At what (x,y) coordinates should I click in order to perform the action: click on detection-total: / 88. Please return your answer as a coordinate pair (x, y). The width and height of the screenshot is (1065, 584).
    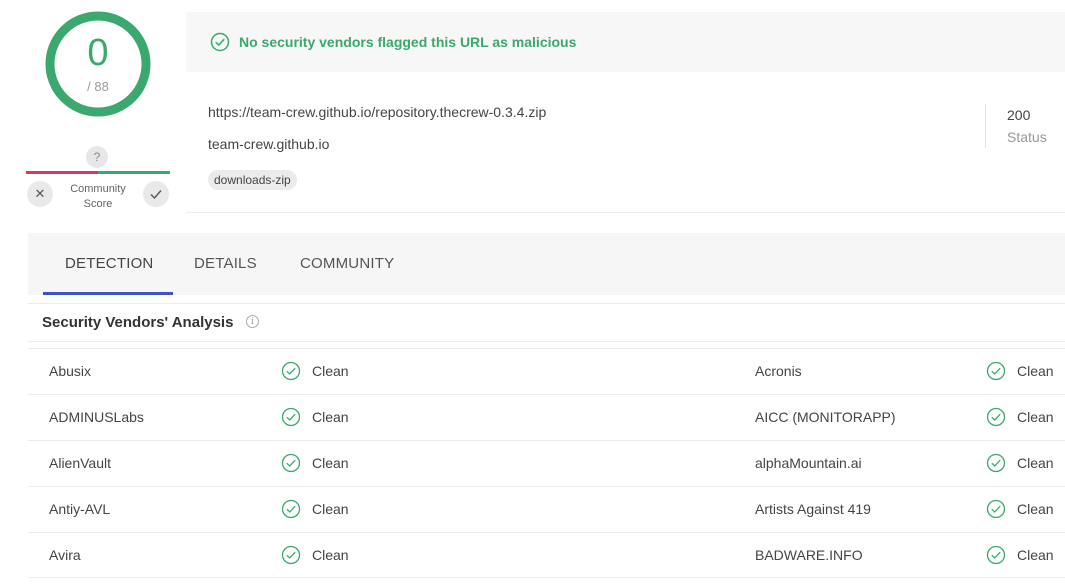
    Looking at the image, I should click on (98, 86).